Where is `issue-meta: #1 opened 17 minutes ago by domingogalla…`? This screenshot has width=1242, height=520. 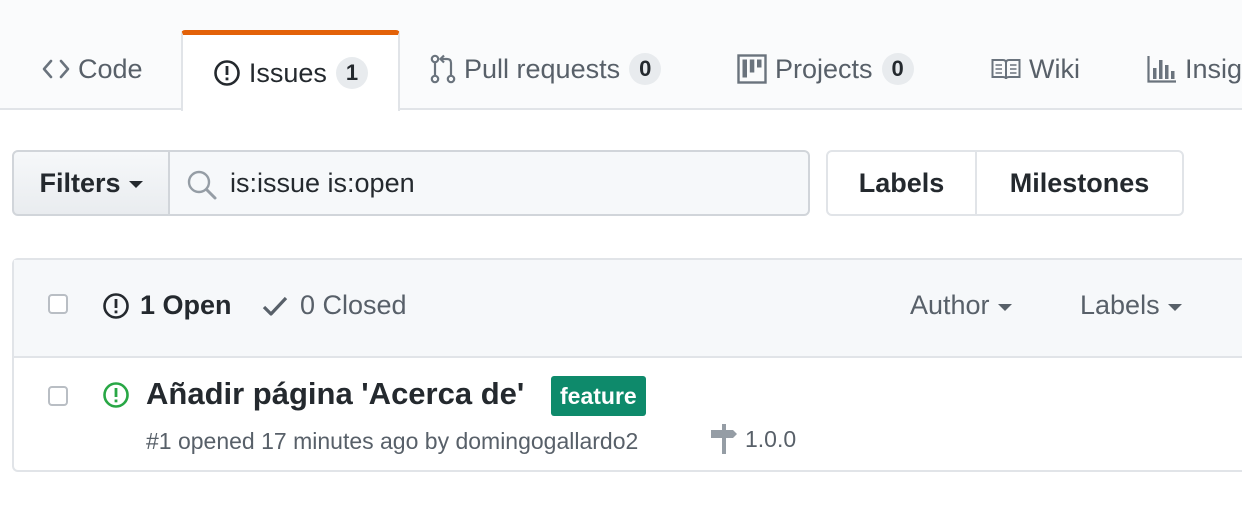
issue-meta: #1 opened 17 minutes ago by domingogalla… is located at coordinates (392, 441).